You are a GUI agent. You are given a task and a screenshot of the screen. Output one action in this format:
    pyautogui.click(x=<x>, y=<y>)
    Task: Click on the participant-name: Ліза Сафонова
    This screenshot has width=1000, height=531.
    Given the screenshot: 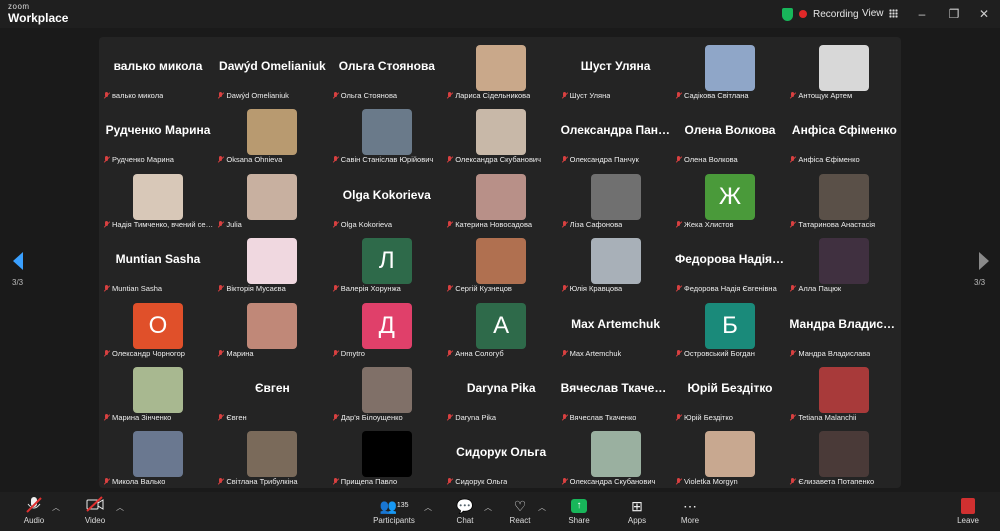 What is the action you would take?
    pyautogui.click(x=596, y=224)
    